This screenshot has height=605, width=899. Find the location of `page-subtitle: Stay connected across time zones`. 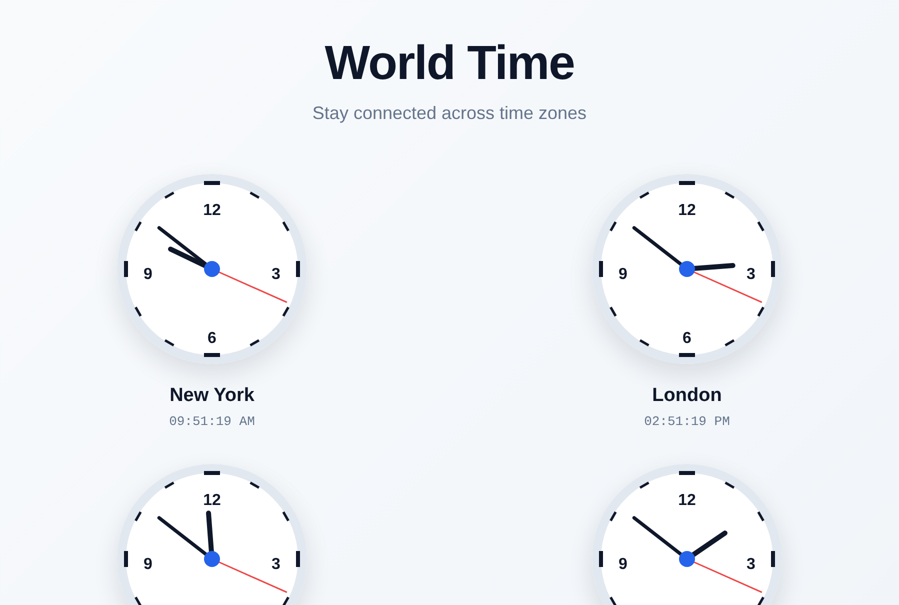

page-subtitle: Stay connected across time zones is located at coordinates (449, 113).